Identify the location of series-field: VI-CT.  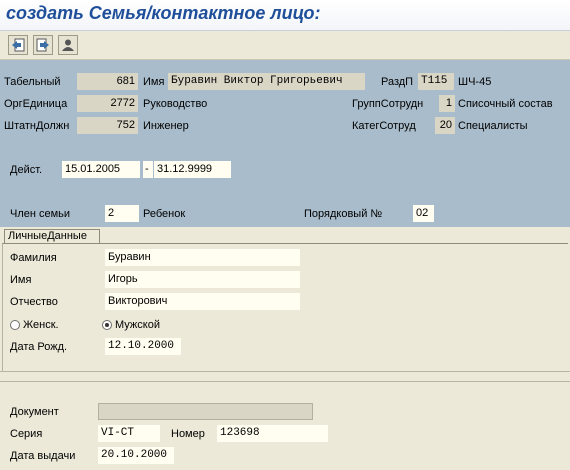
(129, 433).